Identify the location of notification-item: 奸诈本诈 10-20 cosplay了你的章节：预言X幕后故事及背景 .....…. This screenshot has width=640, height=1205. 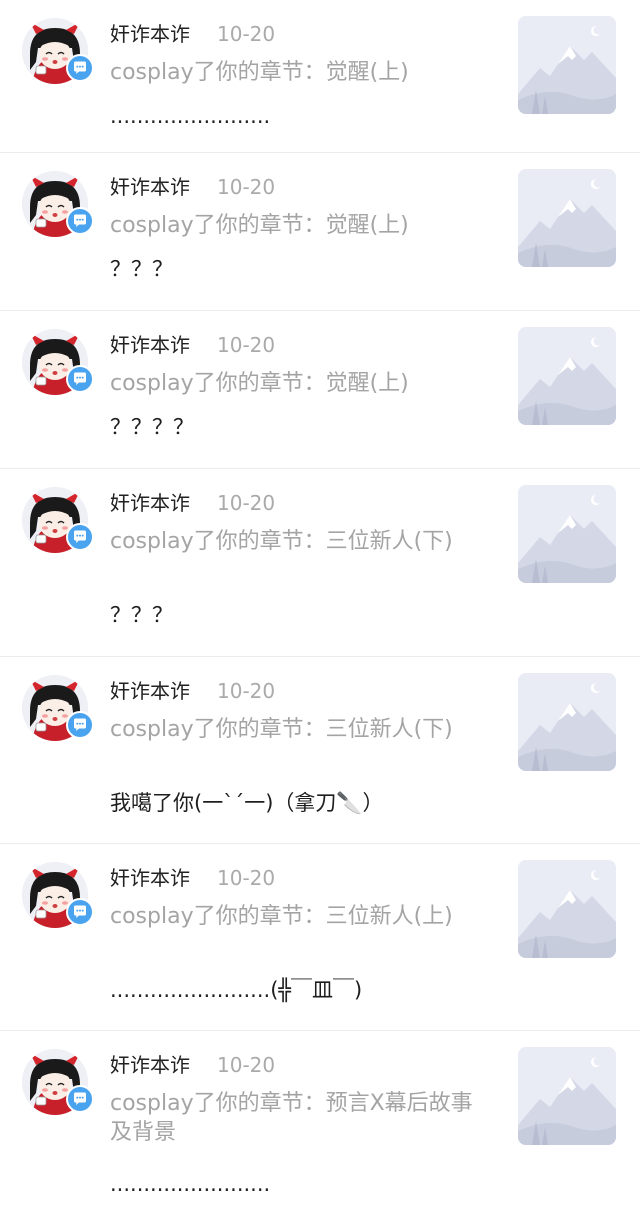
(320, 1118).